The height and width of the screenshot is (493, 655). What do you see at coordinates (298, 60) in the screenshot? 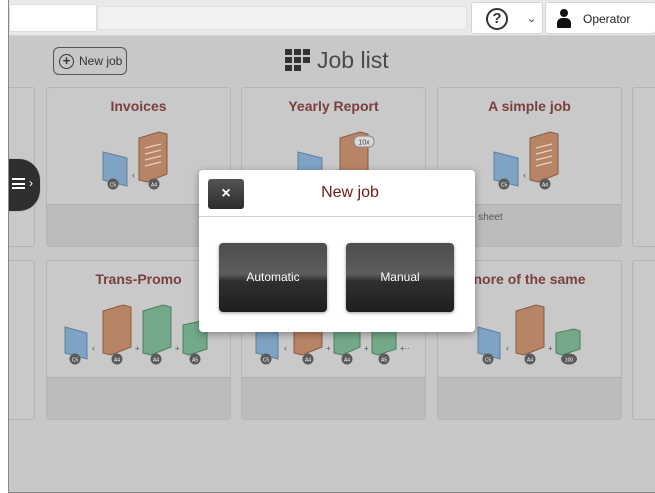
I see `grid-icon` at bounding box center [298, 60].